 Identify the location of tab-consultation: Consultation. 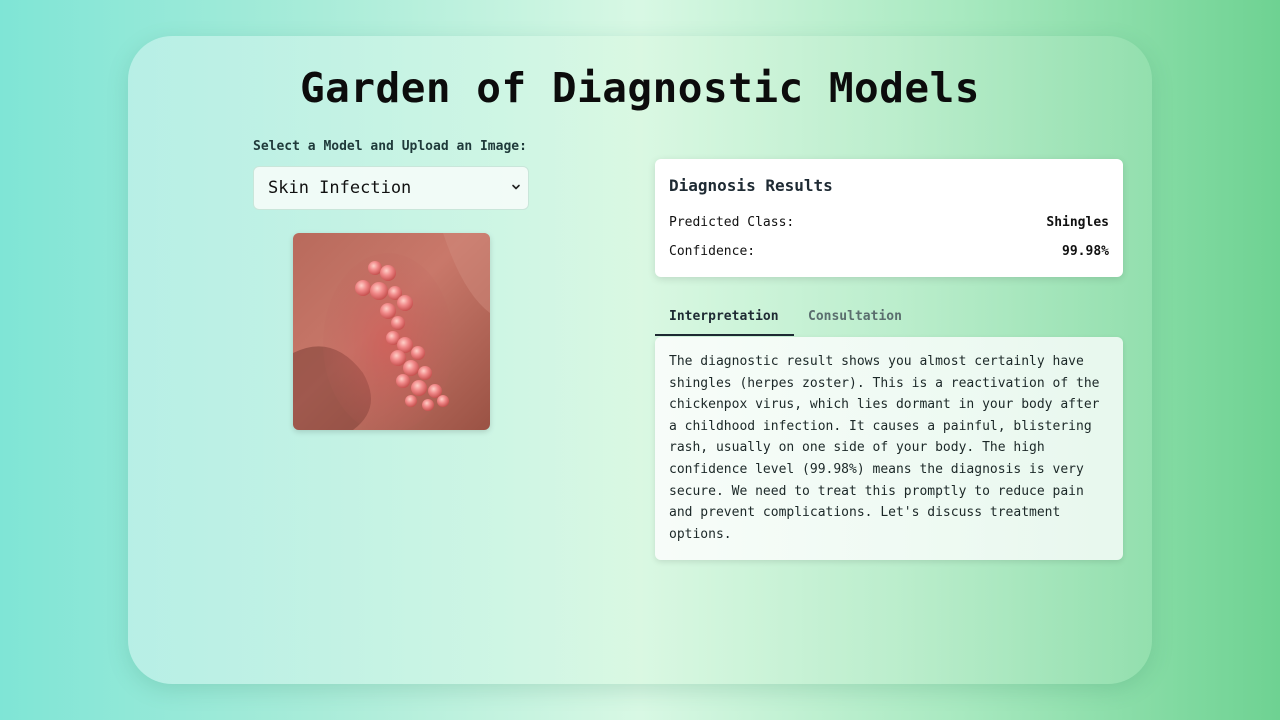
(855, 318).